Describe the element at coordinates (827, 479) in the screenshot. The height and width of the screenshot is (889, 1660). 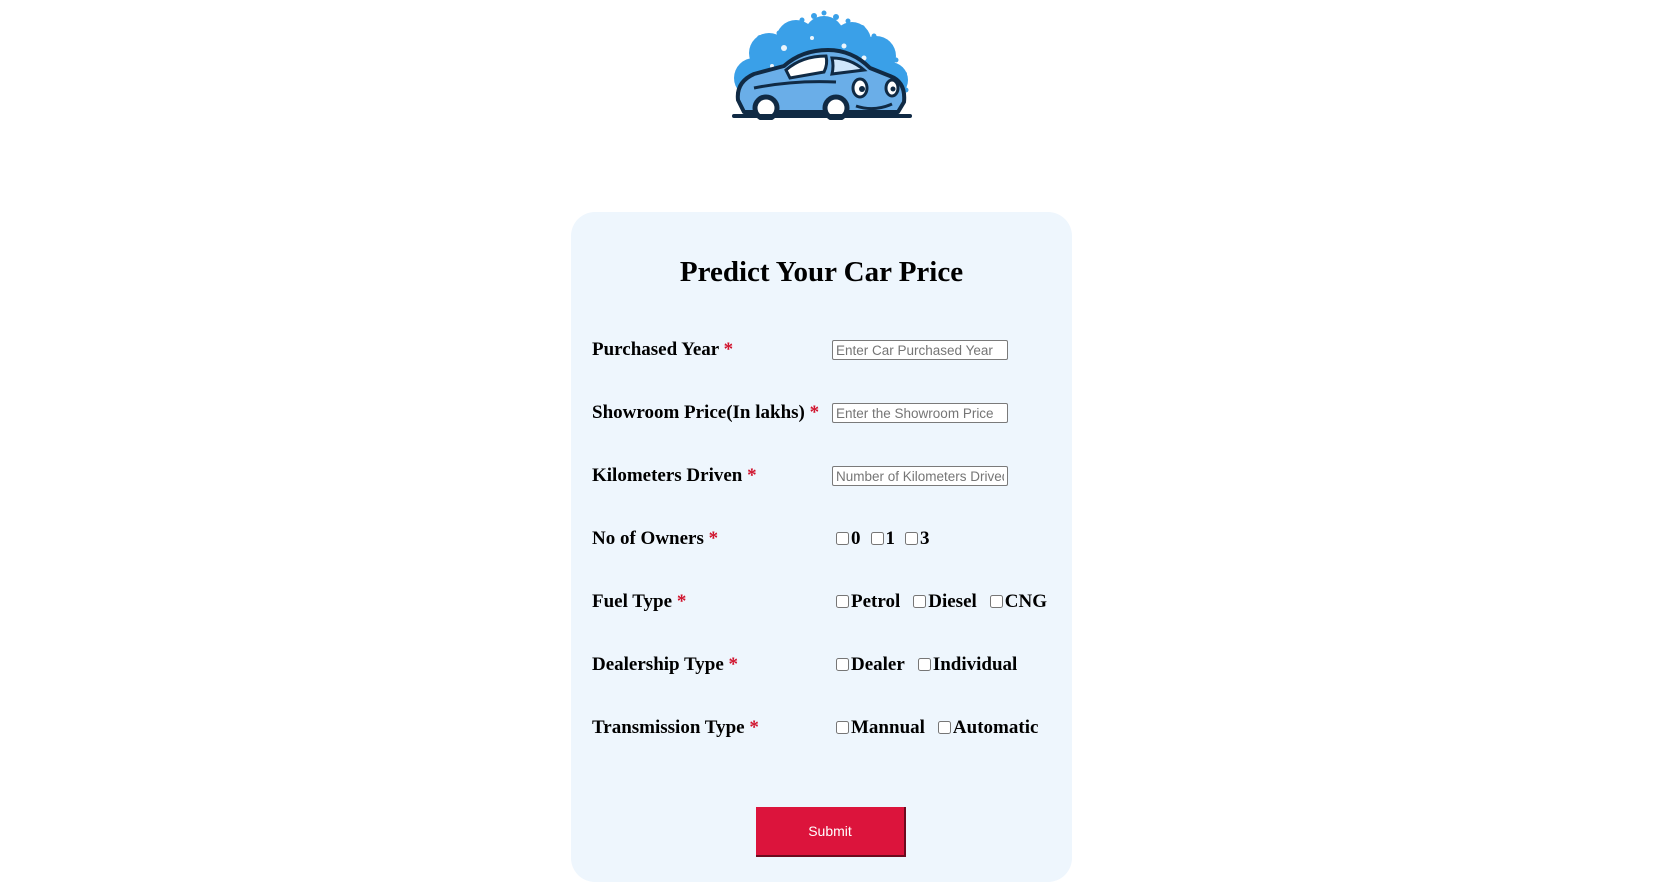
I see `kilometers-driven-row: Kilometers Driven *` at that location.